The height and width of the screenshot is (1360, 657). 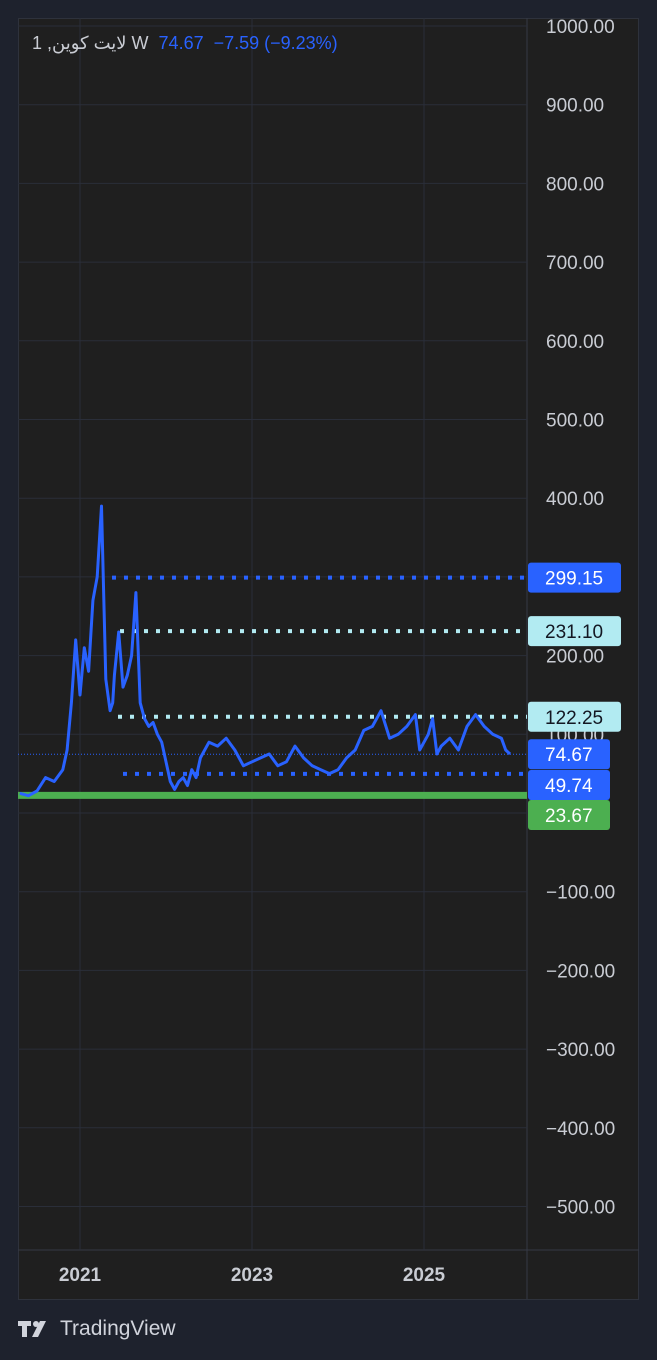 I want to click on price-badge-text-122.25: 122.25, so click(x=574, y=718).